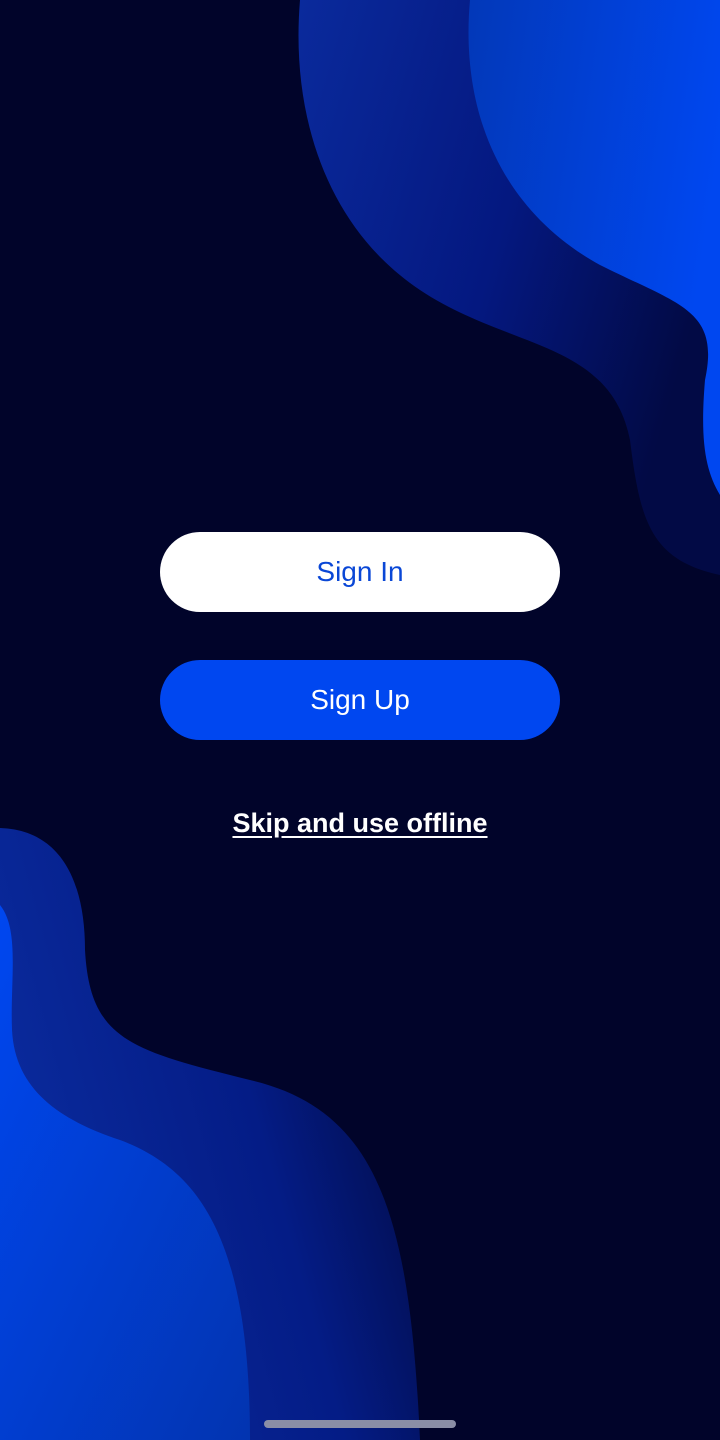 This screenshot has height=1440, width=720. I want to click on home-indicator-bar, so click(360, 1424).